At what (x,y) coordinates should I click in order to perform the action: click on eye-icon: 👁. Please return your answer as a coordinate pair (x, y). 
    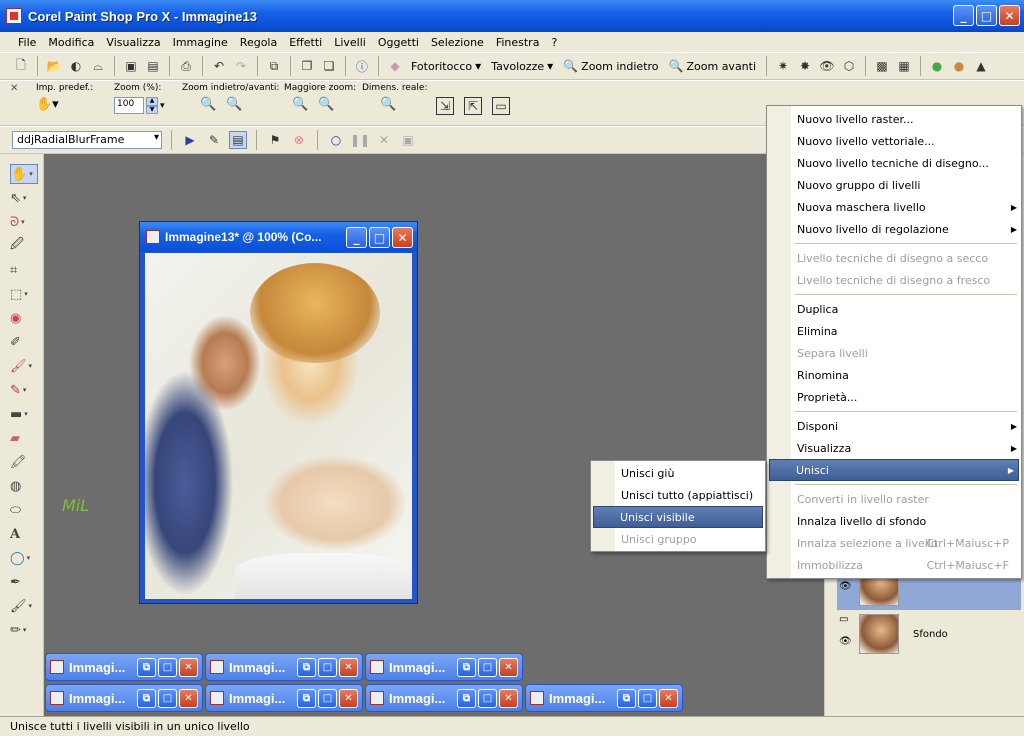
    Looking at the image, I should click on (845, 586).